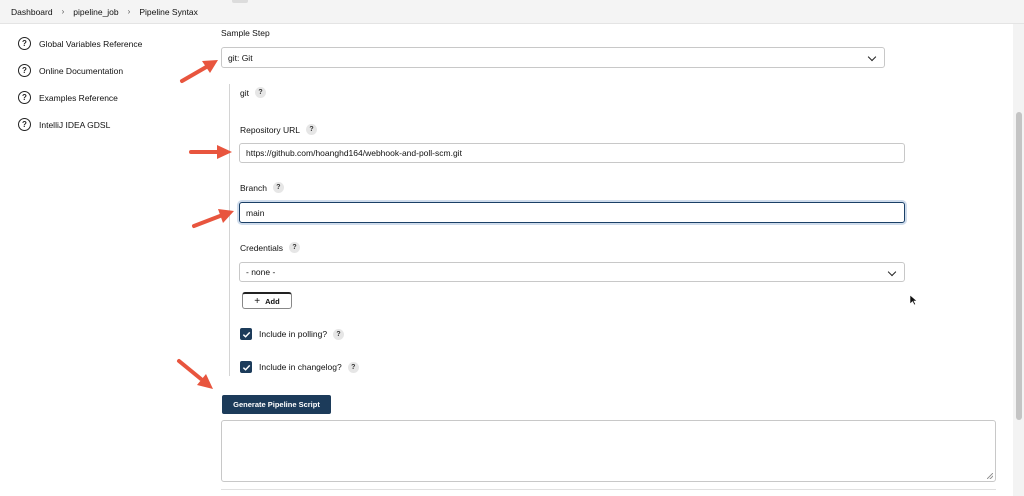 The height and width of the screenshot is (496, 1024). I want to click on repo-url-label: Repository URL, so click(270, 129).